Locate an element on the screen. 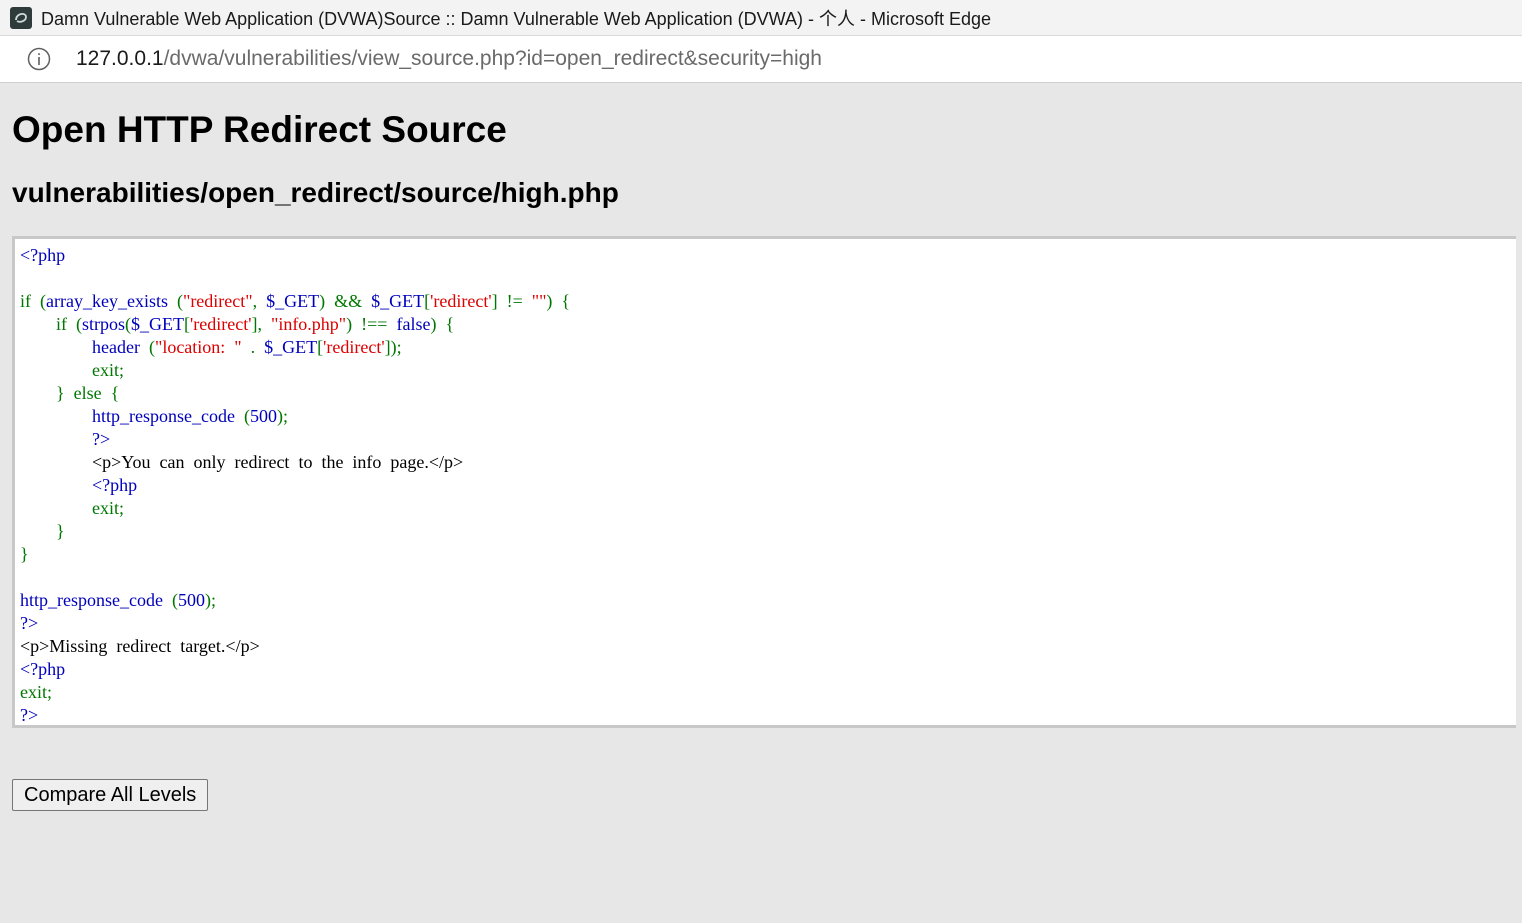 The image size is (1522, 923). code-token: "" is located at coordinates (539, 301).